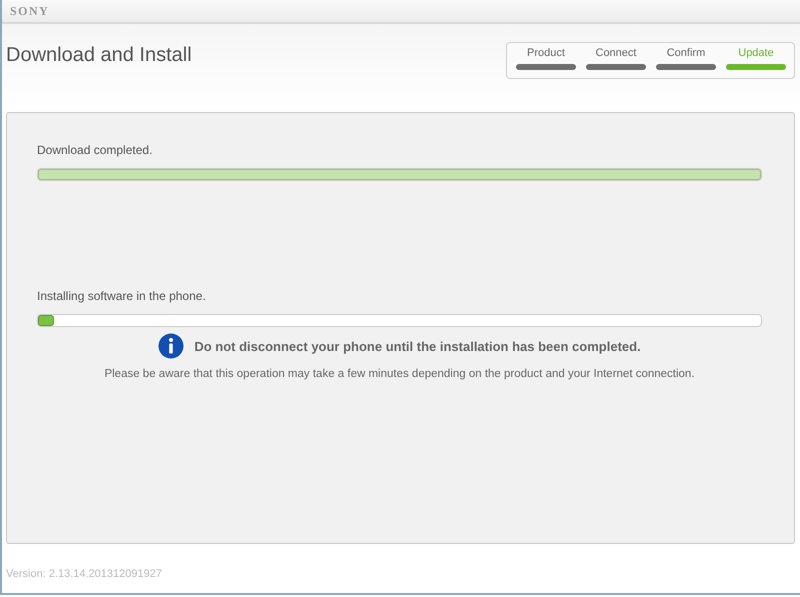 The height and width of the screenshot is (597, 800). Describe the element at coordinates (546, 53) in the screenshot. I see `step-label: Product` at that location.